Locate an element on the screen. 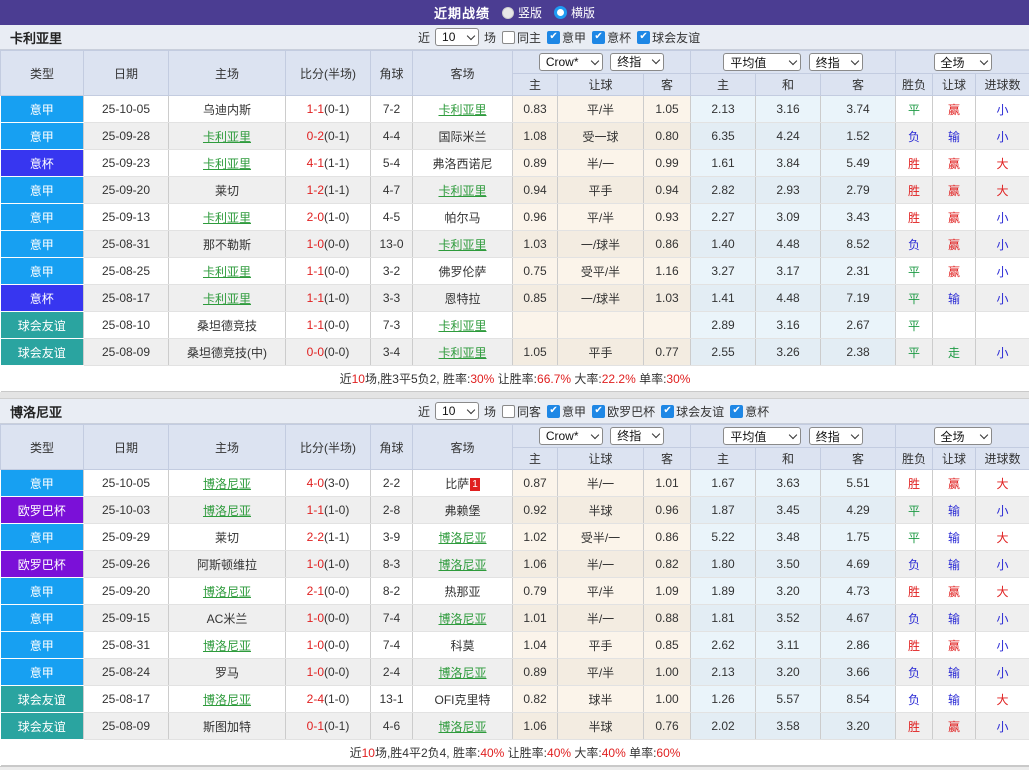  bookmaker-select-value: Crow* is located at coordinates (562, 62).